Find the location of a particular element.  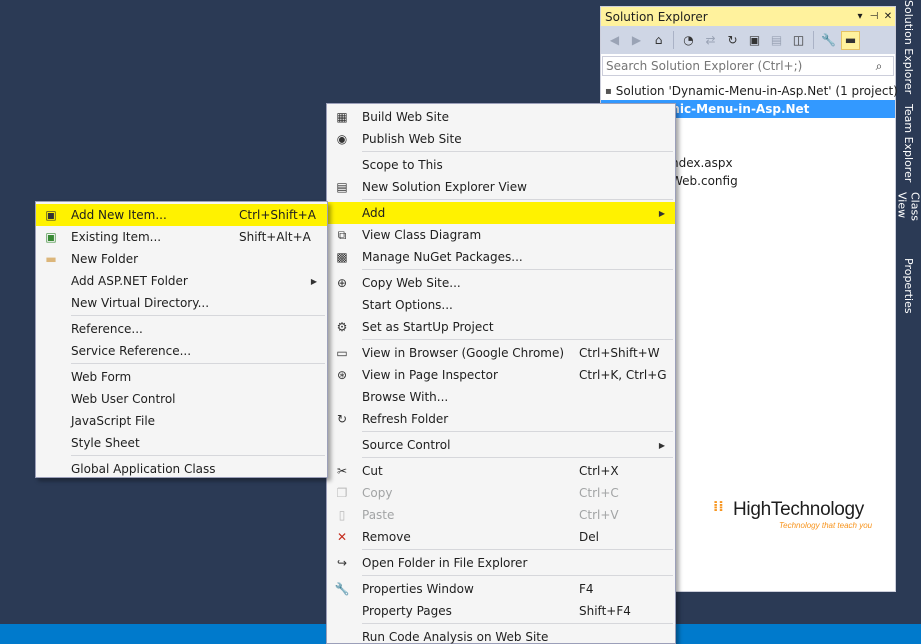

pending-changes-filter-icon: ◔ is located at coordinates (688, 40).